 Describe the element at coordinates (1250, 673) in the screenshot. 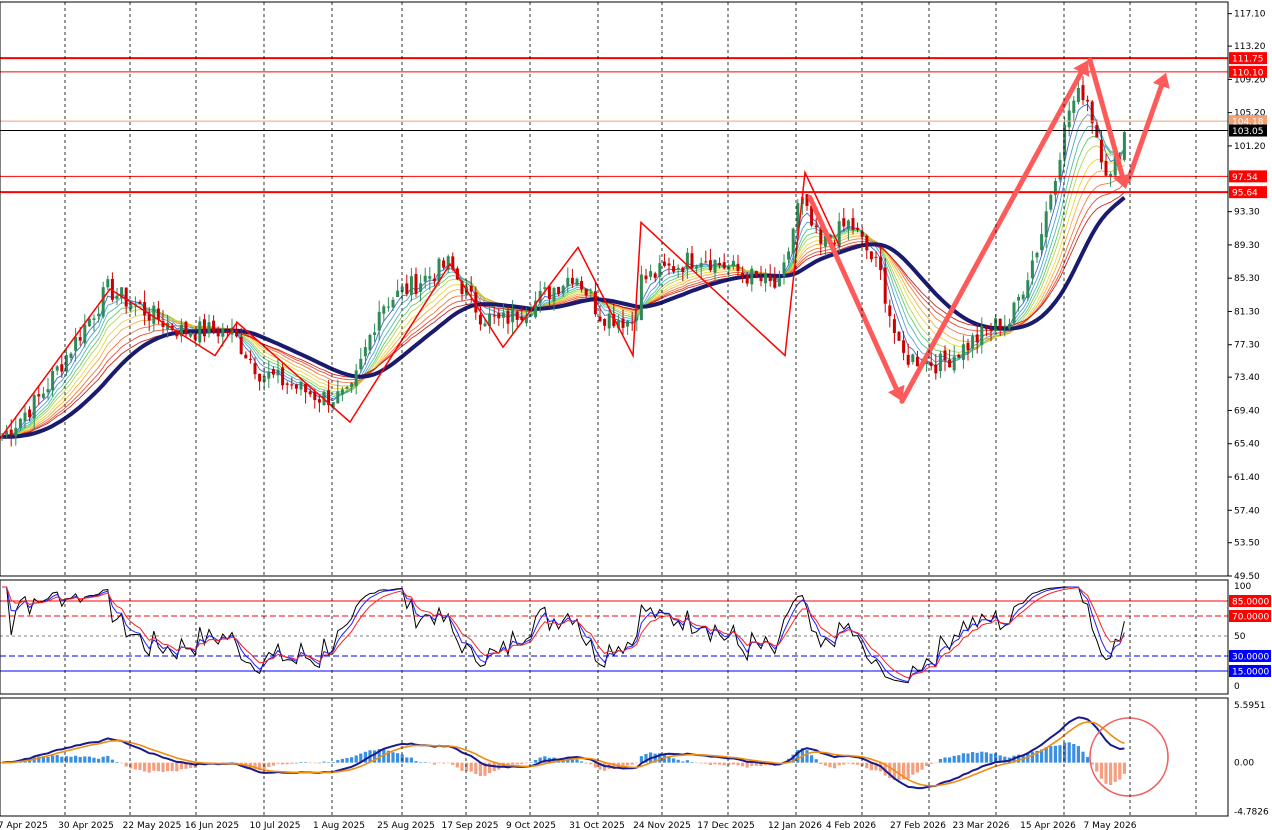

I see `rsi-level-label: 15.0000` at that location.